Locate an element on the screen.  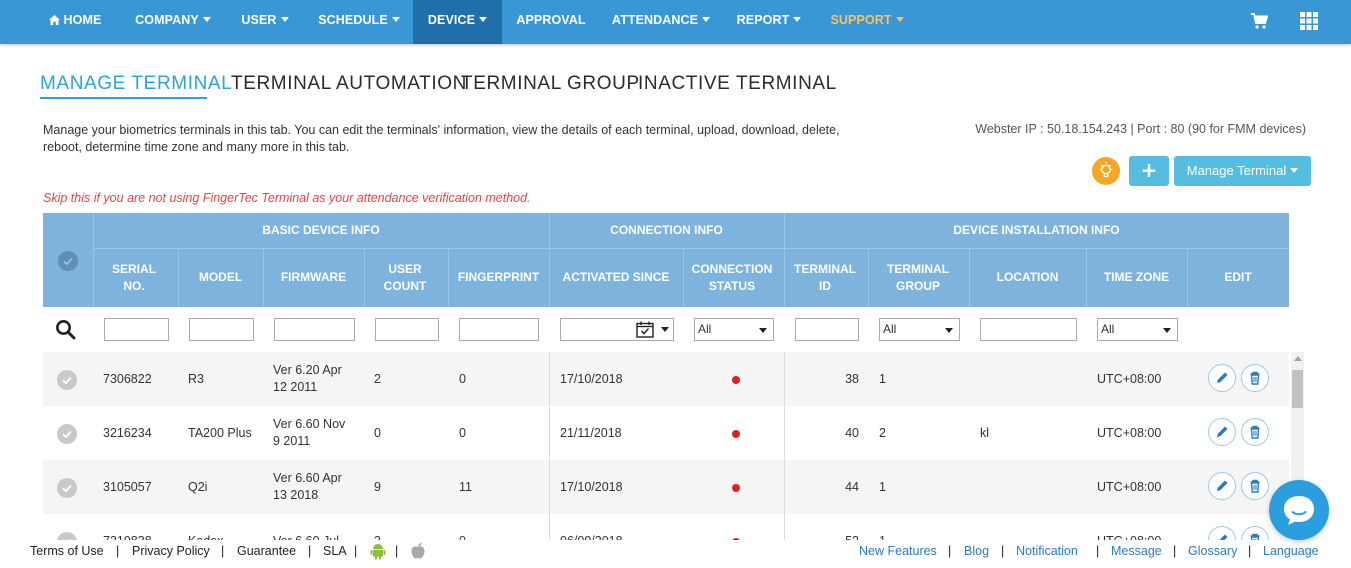
pencil-icon is located at coordinates (1222, 377).